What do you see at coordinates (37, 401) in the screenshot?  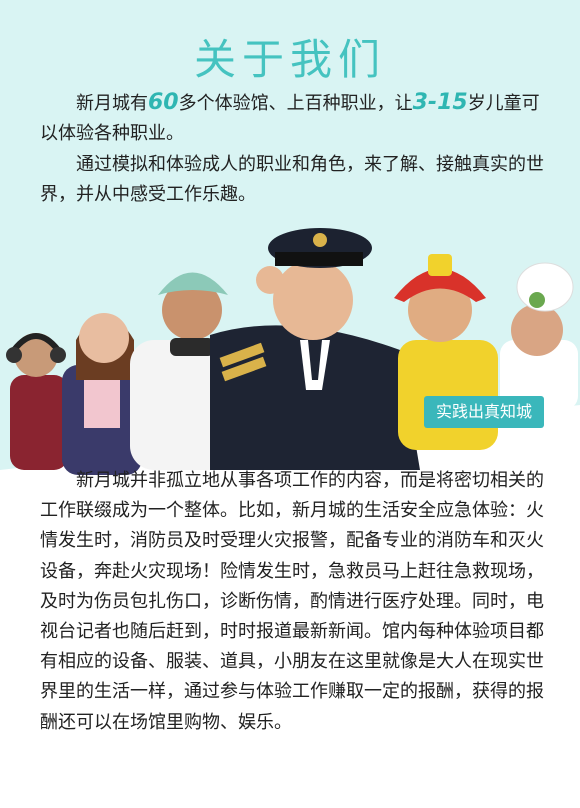 I see `child-headphones` at bounding box center [37, 401].